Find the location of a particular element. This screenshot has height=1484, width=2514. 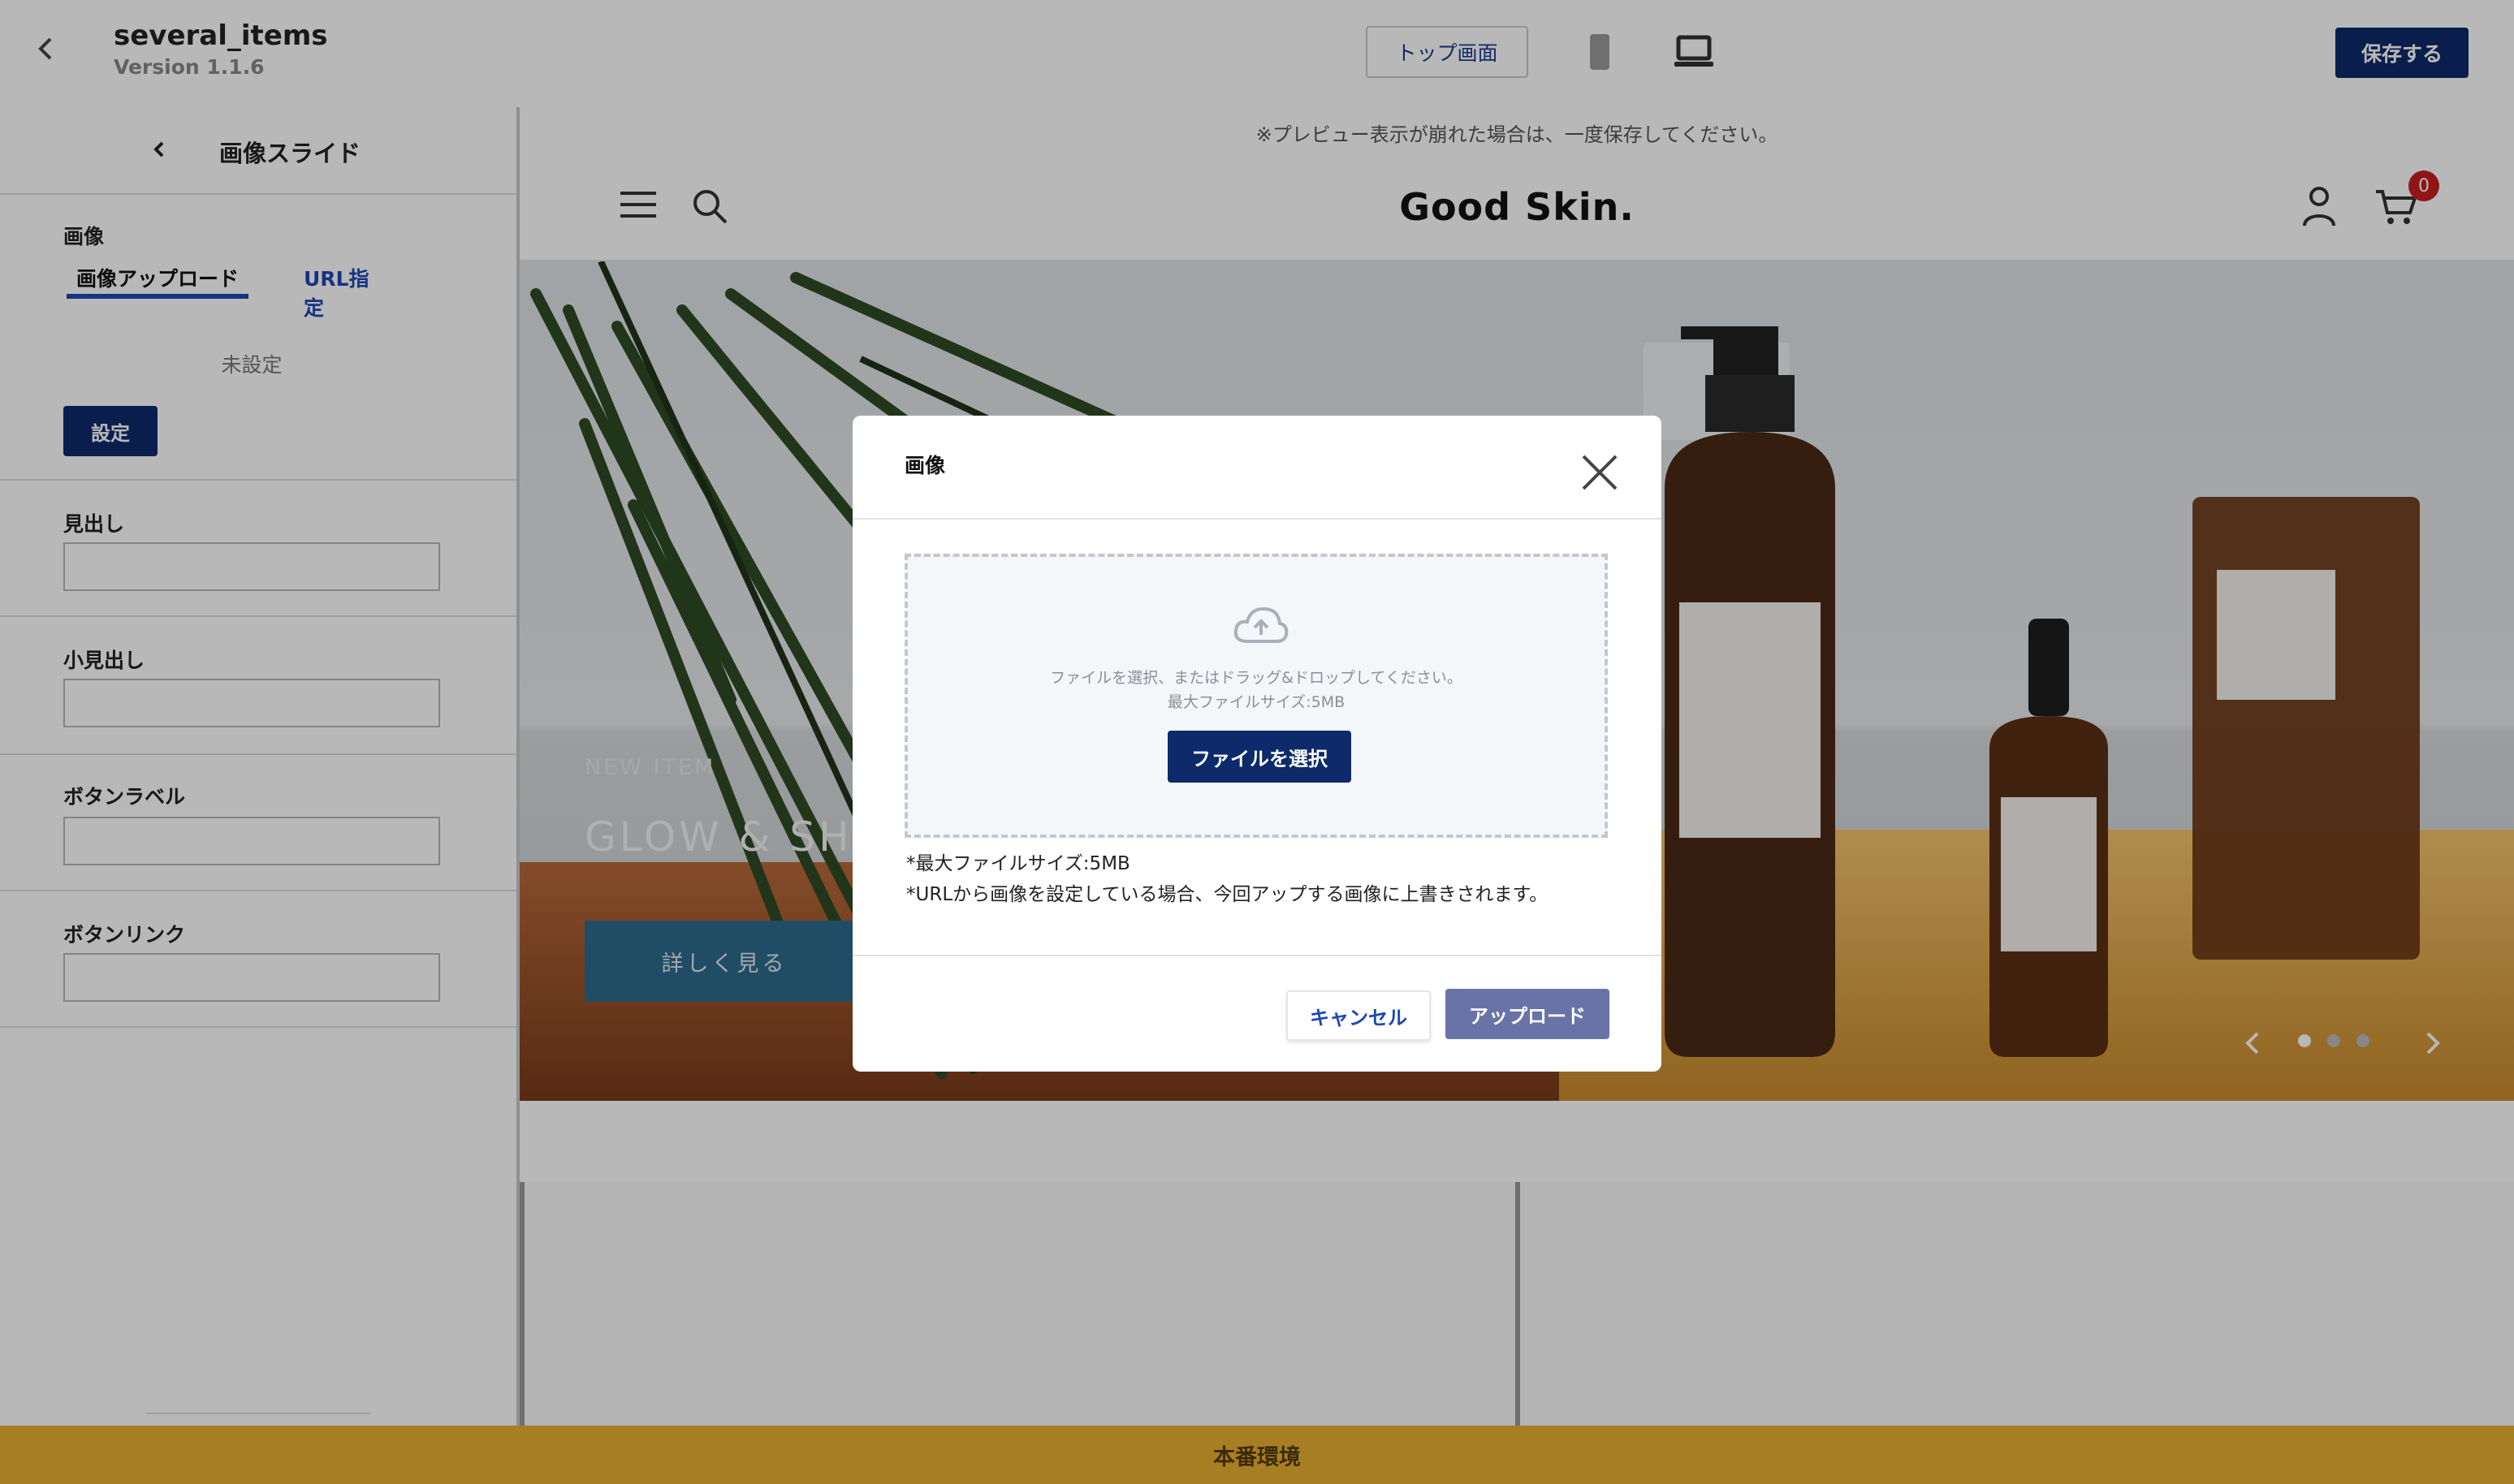

close-icon is located at coordinates (1600, 472).